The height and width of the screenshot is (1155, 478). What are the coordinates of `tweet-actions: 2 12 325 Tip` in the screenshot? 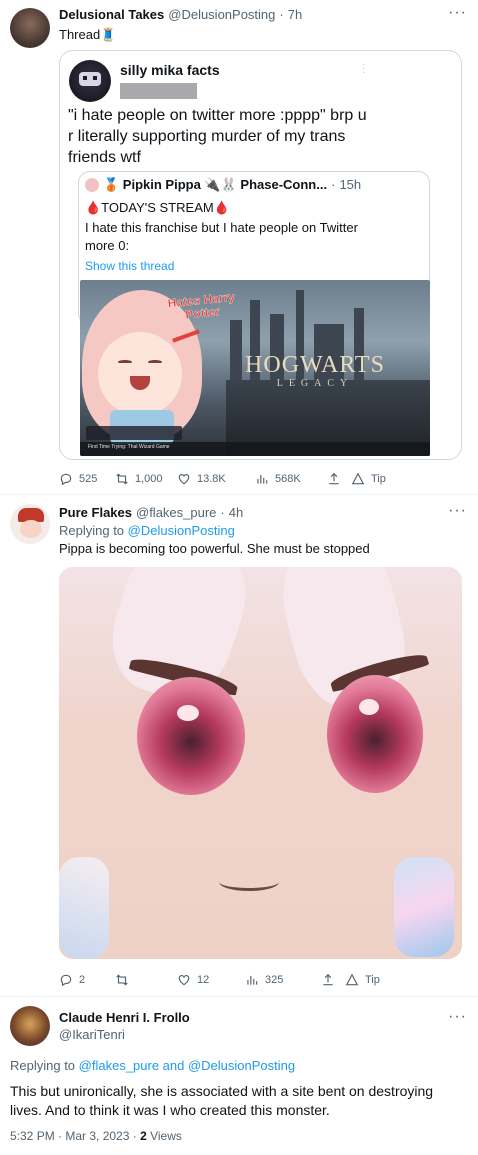 It's located at (259, 980).